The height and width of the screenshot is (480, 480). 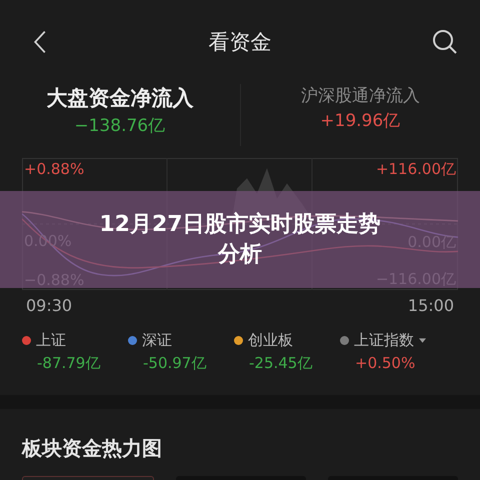 I want to click on legend-value: +0.50%, so click(x=385, y=363).